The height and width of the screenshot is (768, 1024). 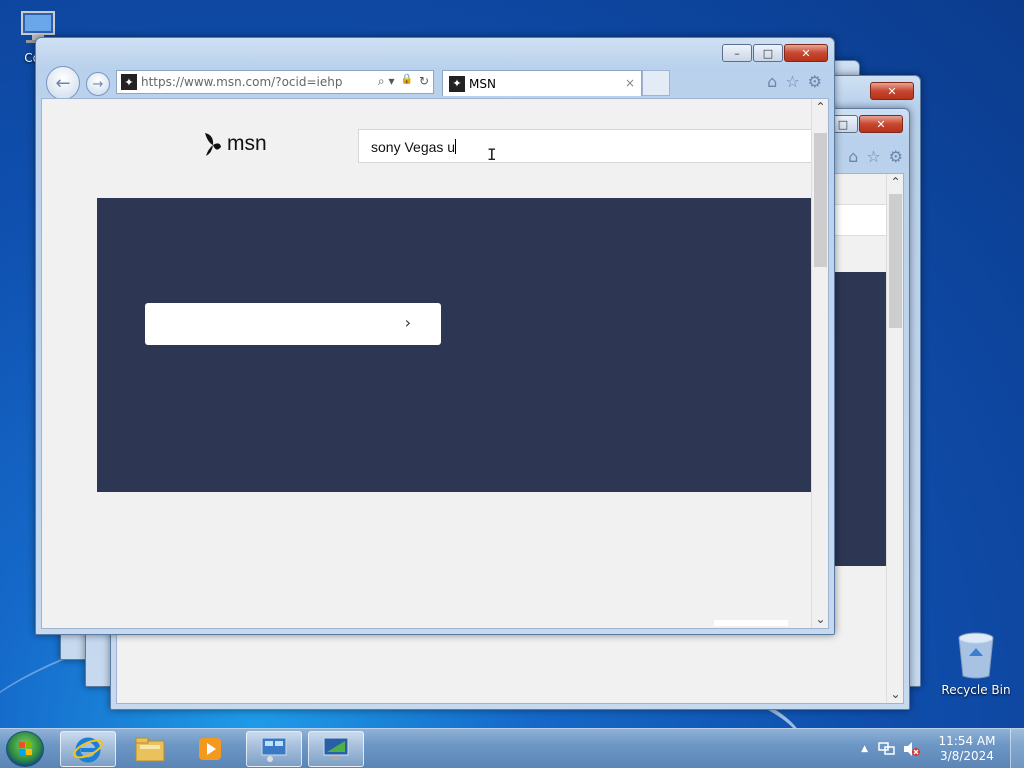 What do you see at coordinates (512, 748) in the screenshot?
I see `taskbar: ▲ 11:54 AM 3/8/2024` at bounding box center [512, 748].